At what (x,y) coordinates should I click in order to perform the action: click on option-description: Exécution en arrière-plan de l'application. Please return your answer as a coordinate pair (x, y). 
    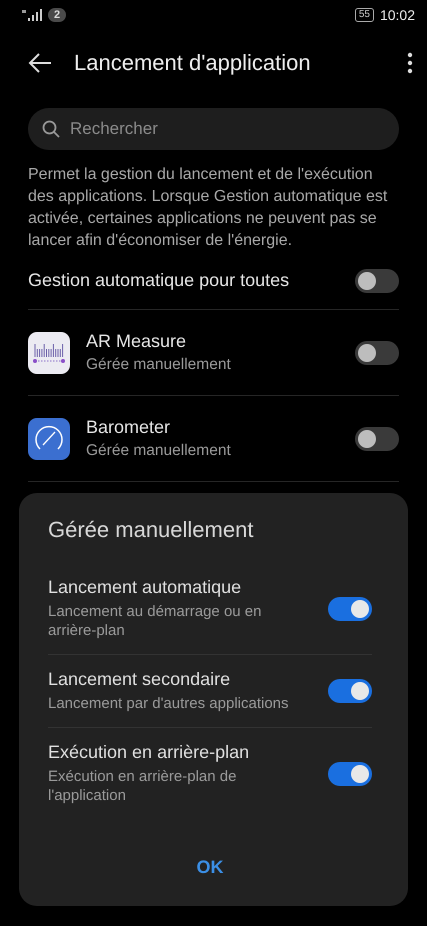
    Looking at the image, I should click on (143, 786).